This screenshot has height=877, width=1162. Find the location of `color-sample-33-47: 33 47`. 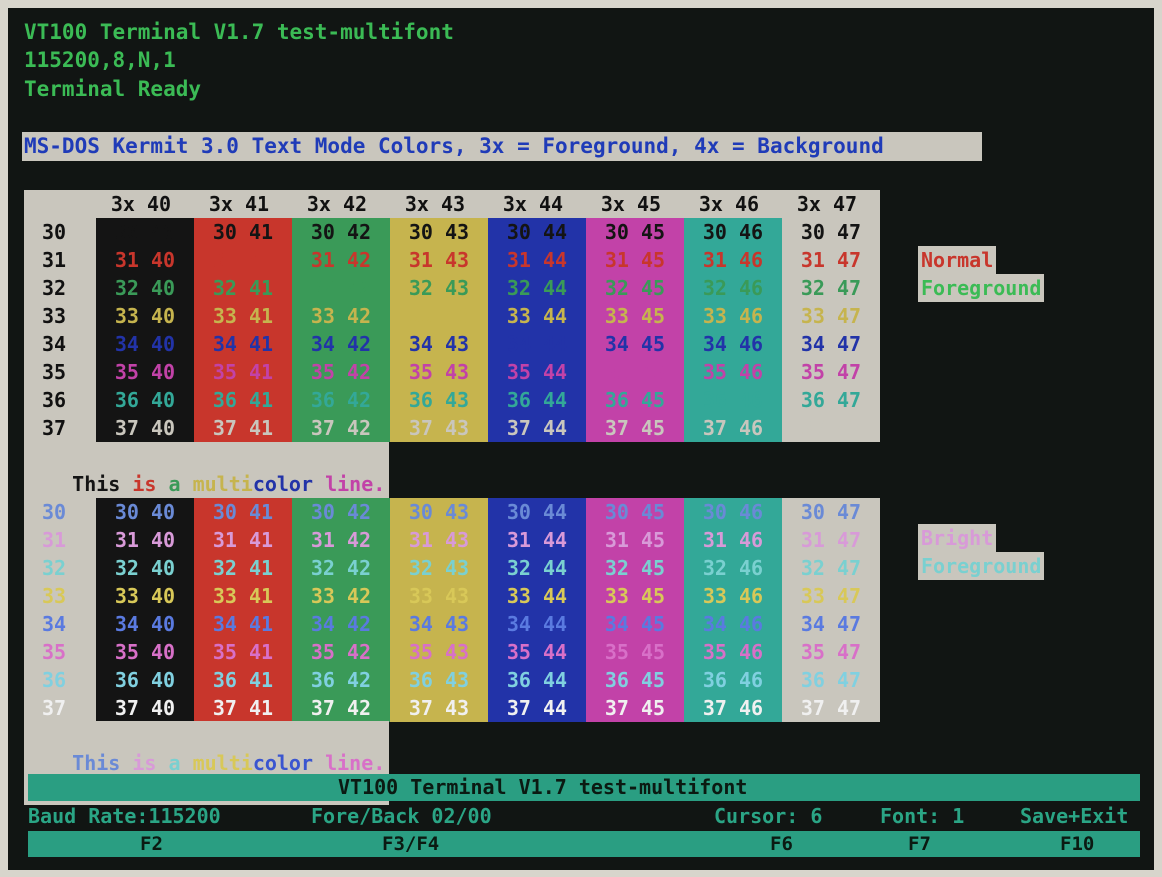

color-sample-33-47: 33 47 is located at coordinates (831, 596).